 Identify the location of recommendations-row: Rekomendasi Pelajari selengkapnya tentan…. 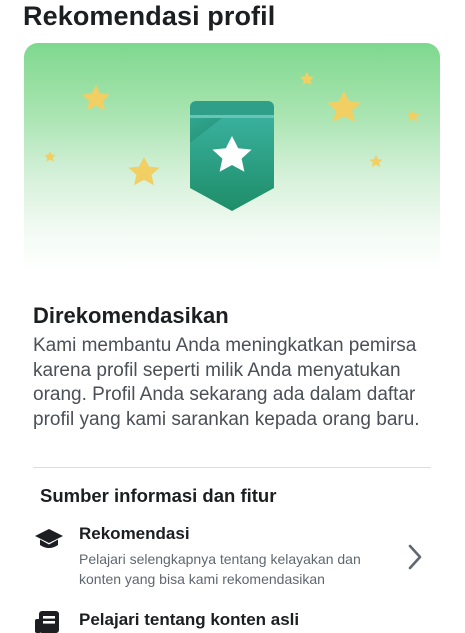
(232, 556).